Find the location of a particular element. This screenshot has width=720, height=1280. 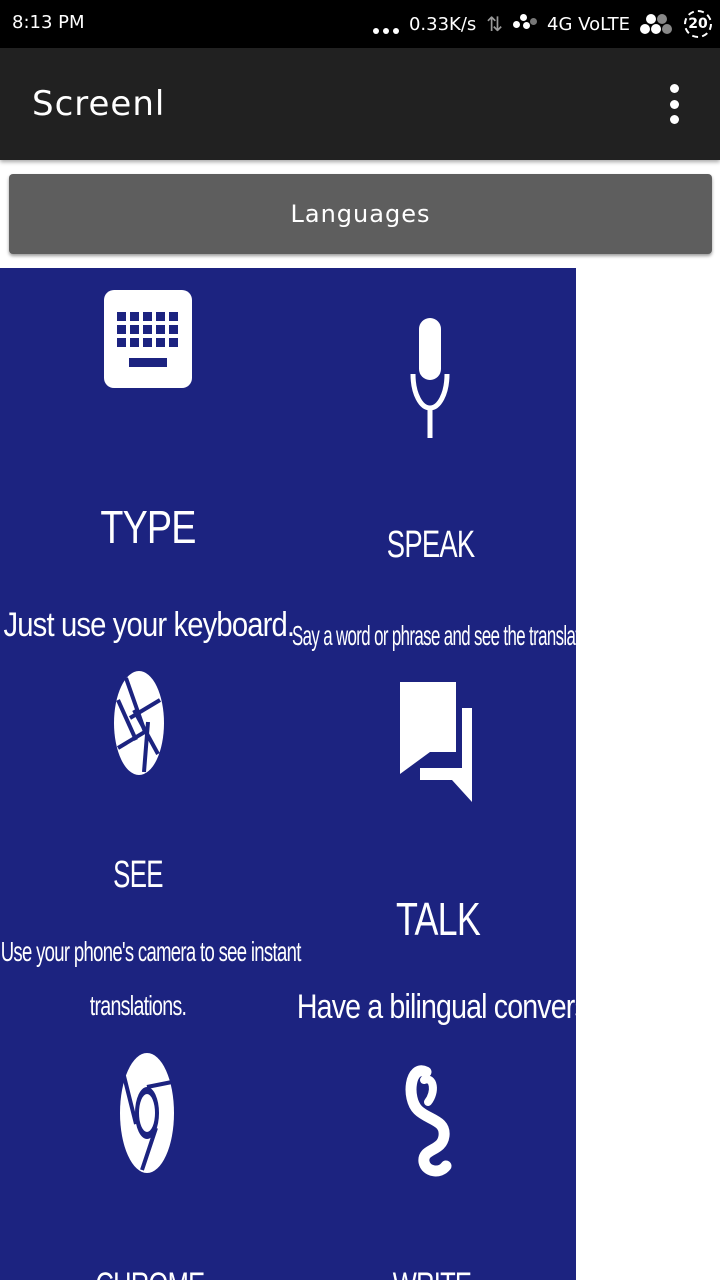

handwriting-icon is located at coordinates (428, 1121).